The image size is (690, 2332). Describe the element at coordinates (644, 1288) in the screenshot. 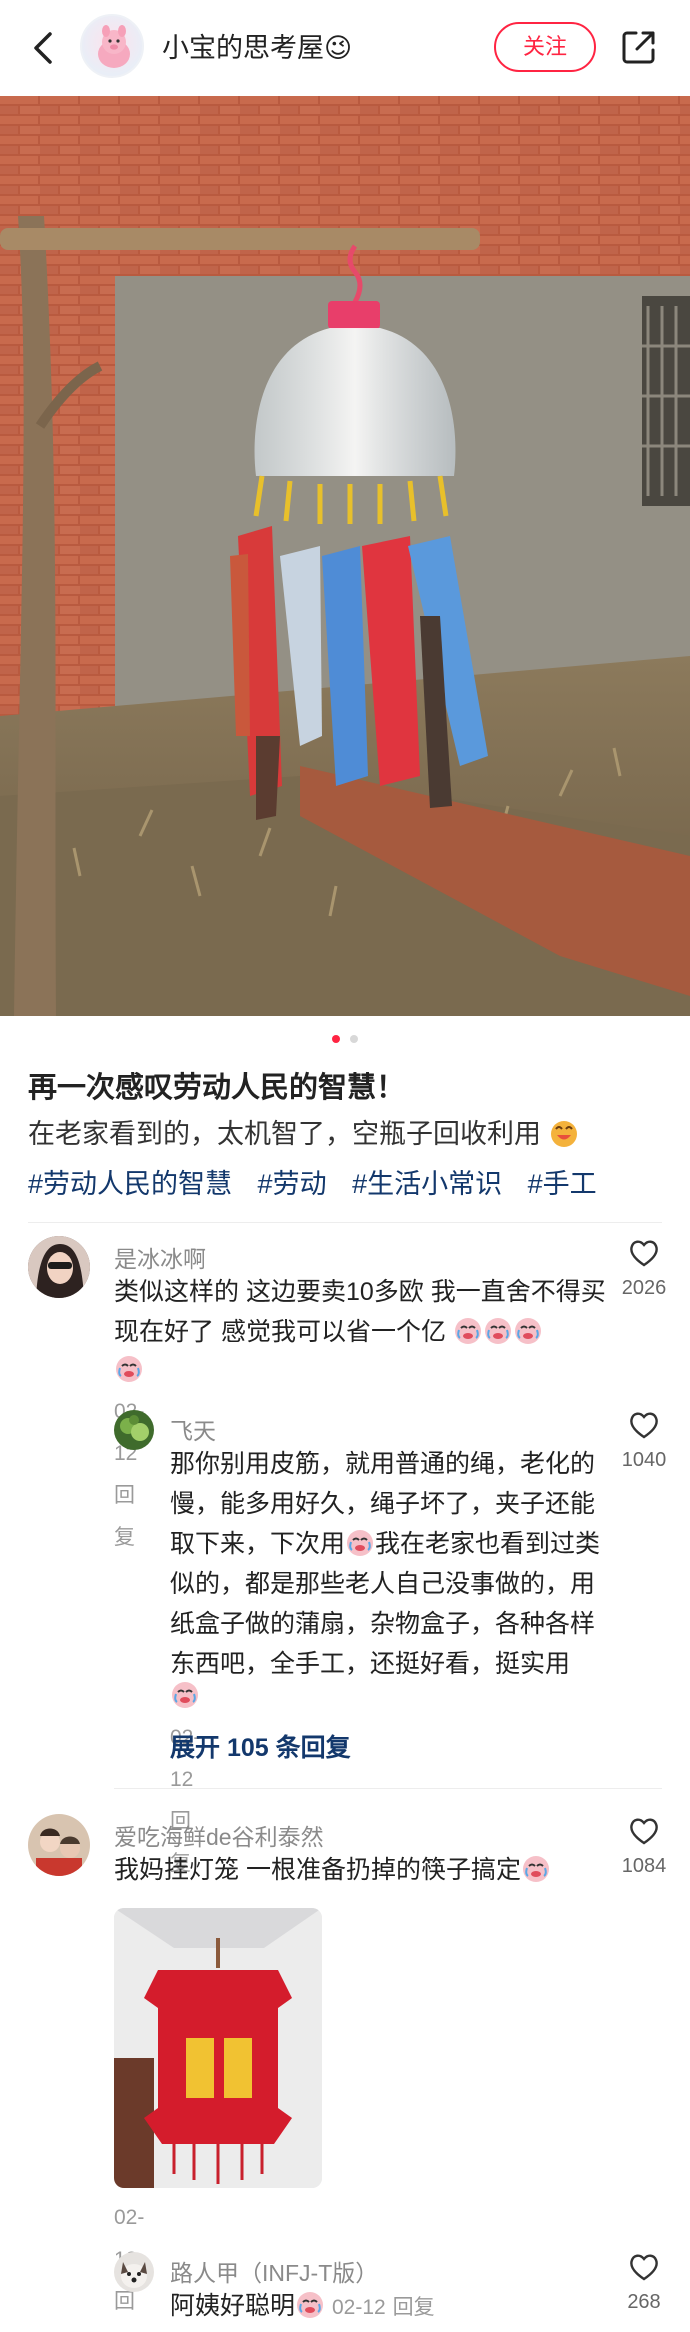

I see `like-count: 2026` at that location.